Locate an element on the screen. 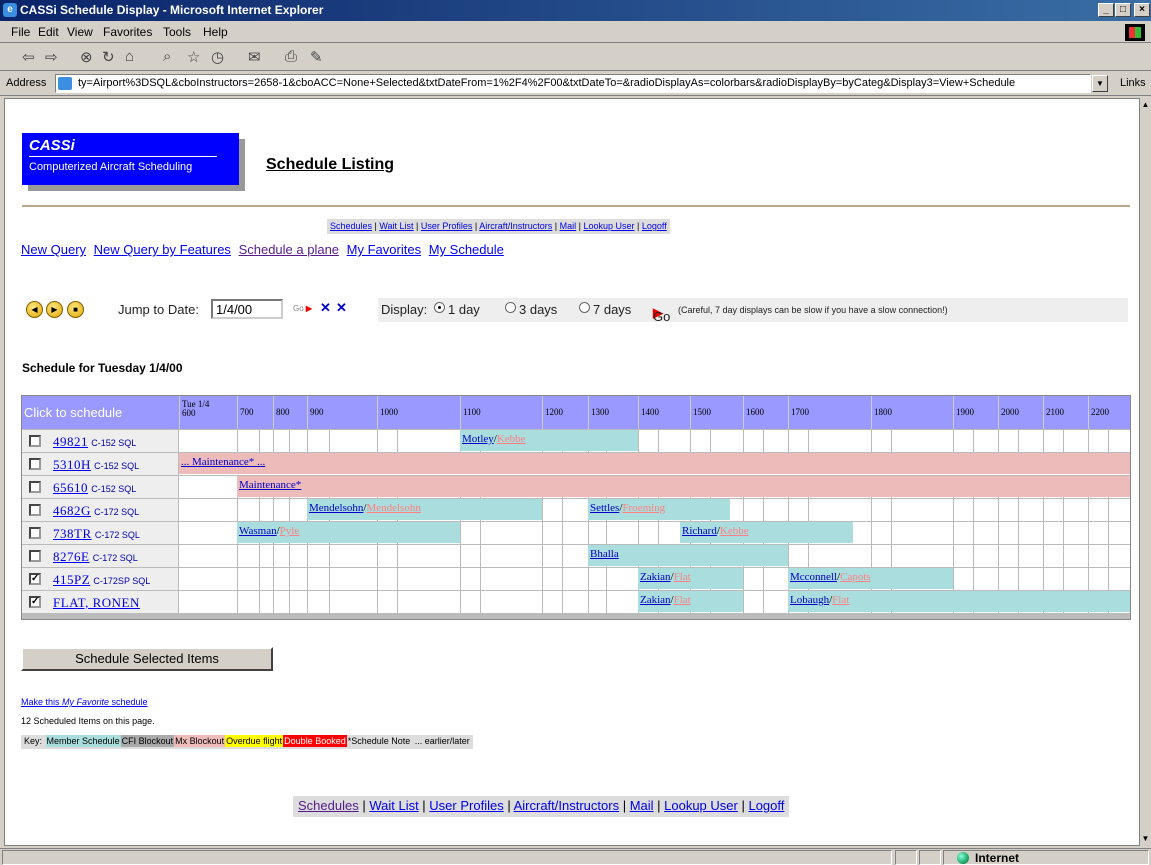 The width and height of the screenshot is (1151, 865). hour-header-700: 700 is located at coordinates (255, 412).